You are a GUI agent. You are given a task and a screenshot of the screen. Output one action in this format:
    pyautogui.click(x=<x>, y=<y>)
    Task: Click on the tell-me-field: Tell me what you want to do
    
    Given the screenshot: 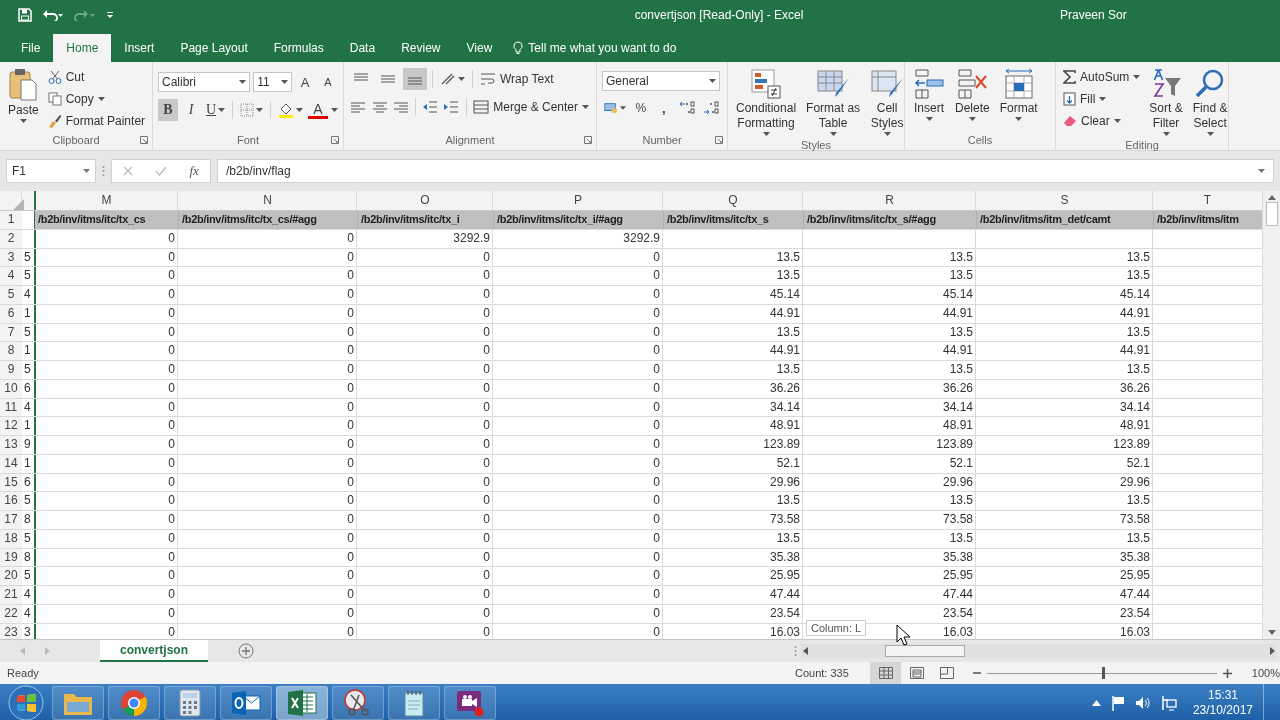 What is the action you would take?
    pyautogui.click(x=595, y=48)
    